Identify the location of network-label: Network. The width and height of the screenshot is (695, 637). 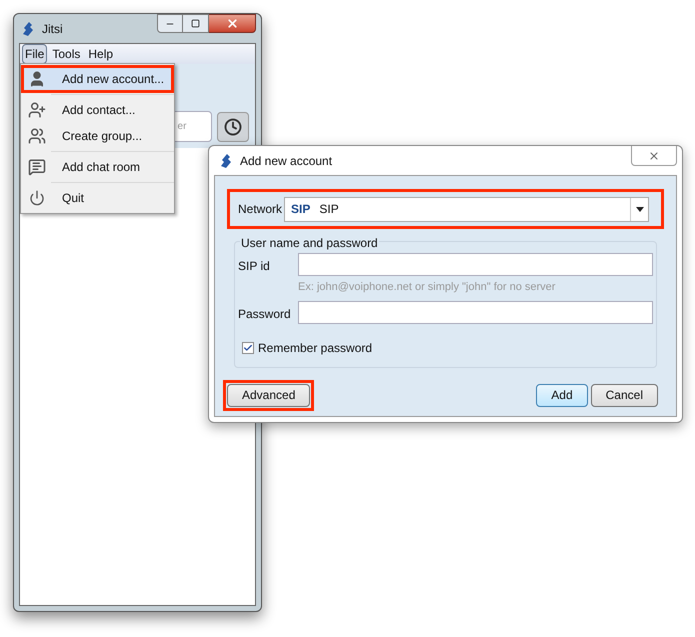
(260, 209).